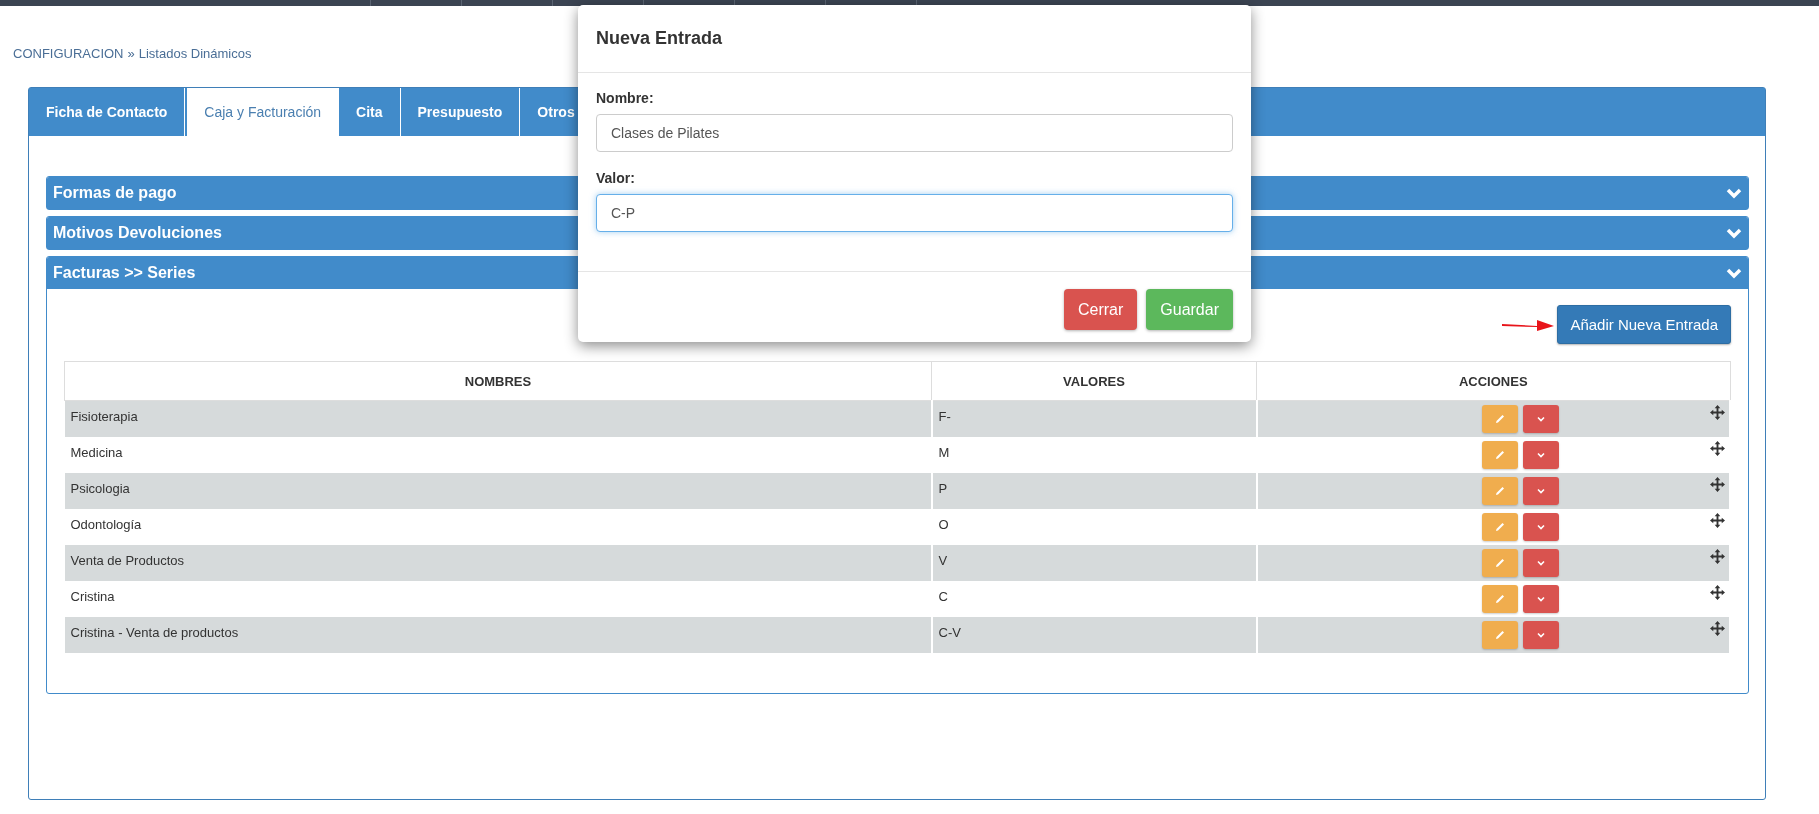  I want to click on table-cell: Venta de Productos, so click(127, 560).